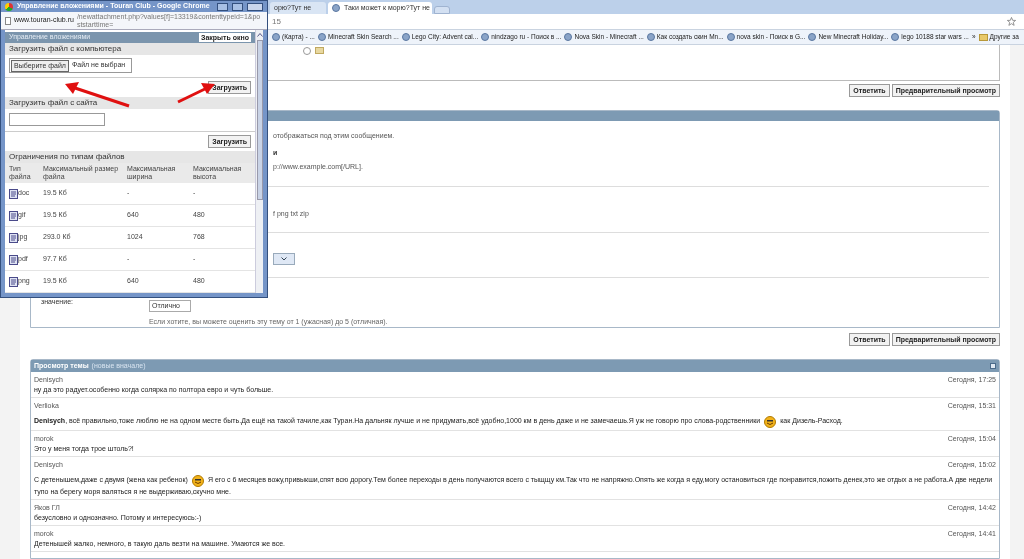 The width and height of the screenshot is (1024, 559). I want to click on dropdown-button, so click(284, 258).